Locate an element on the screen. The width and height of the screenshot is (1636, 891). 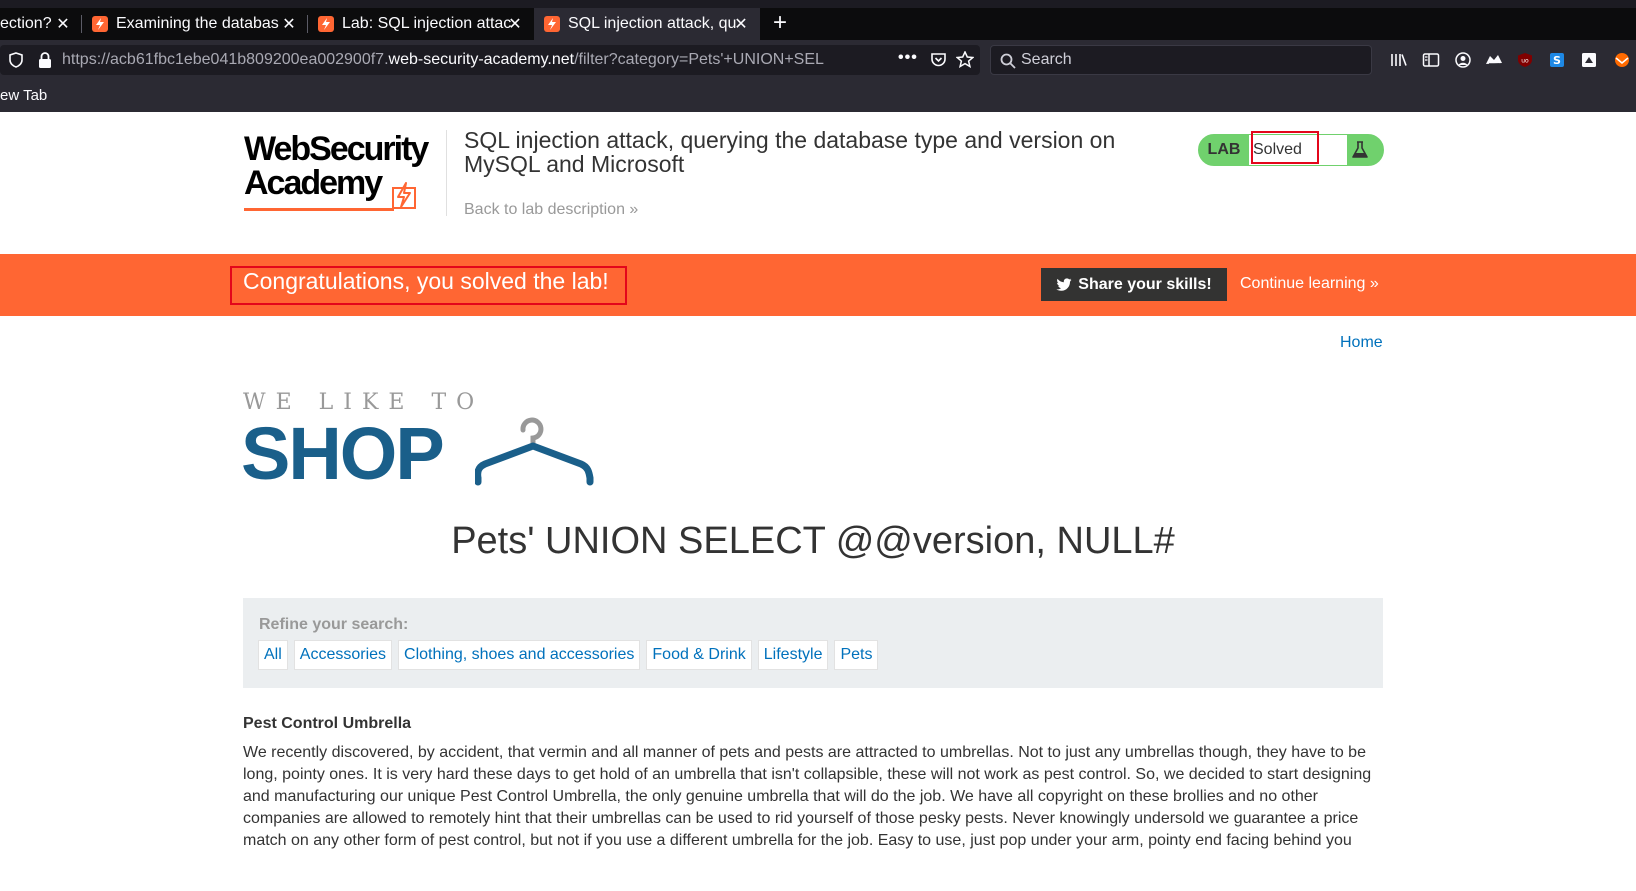
logo-word: SHOP is located at coordinates (343, 453).